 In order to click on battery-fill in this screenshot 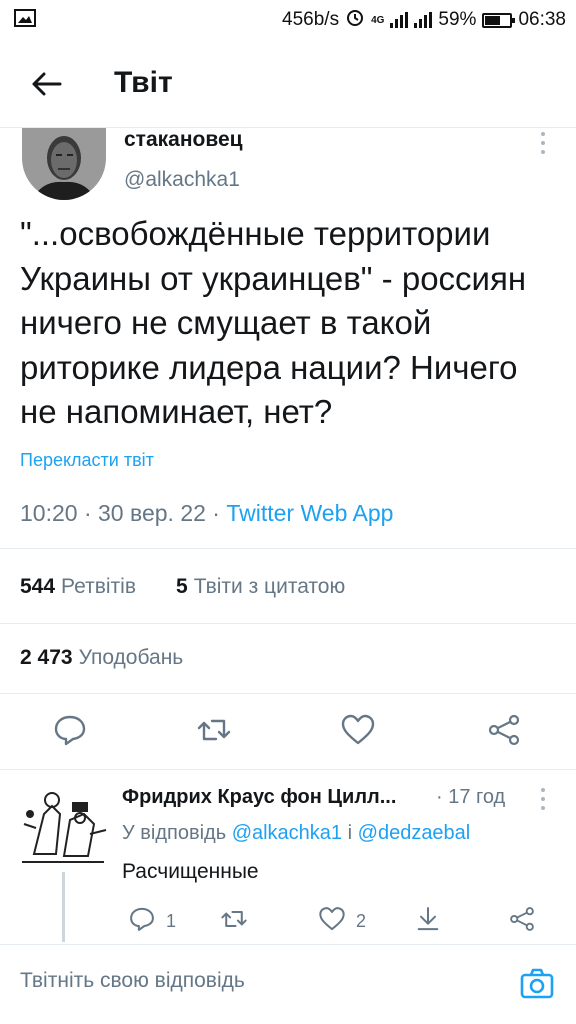, I will do `click(492, 20)`.